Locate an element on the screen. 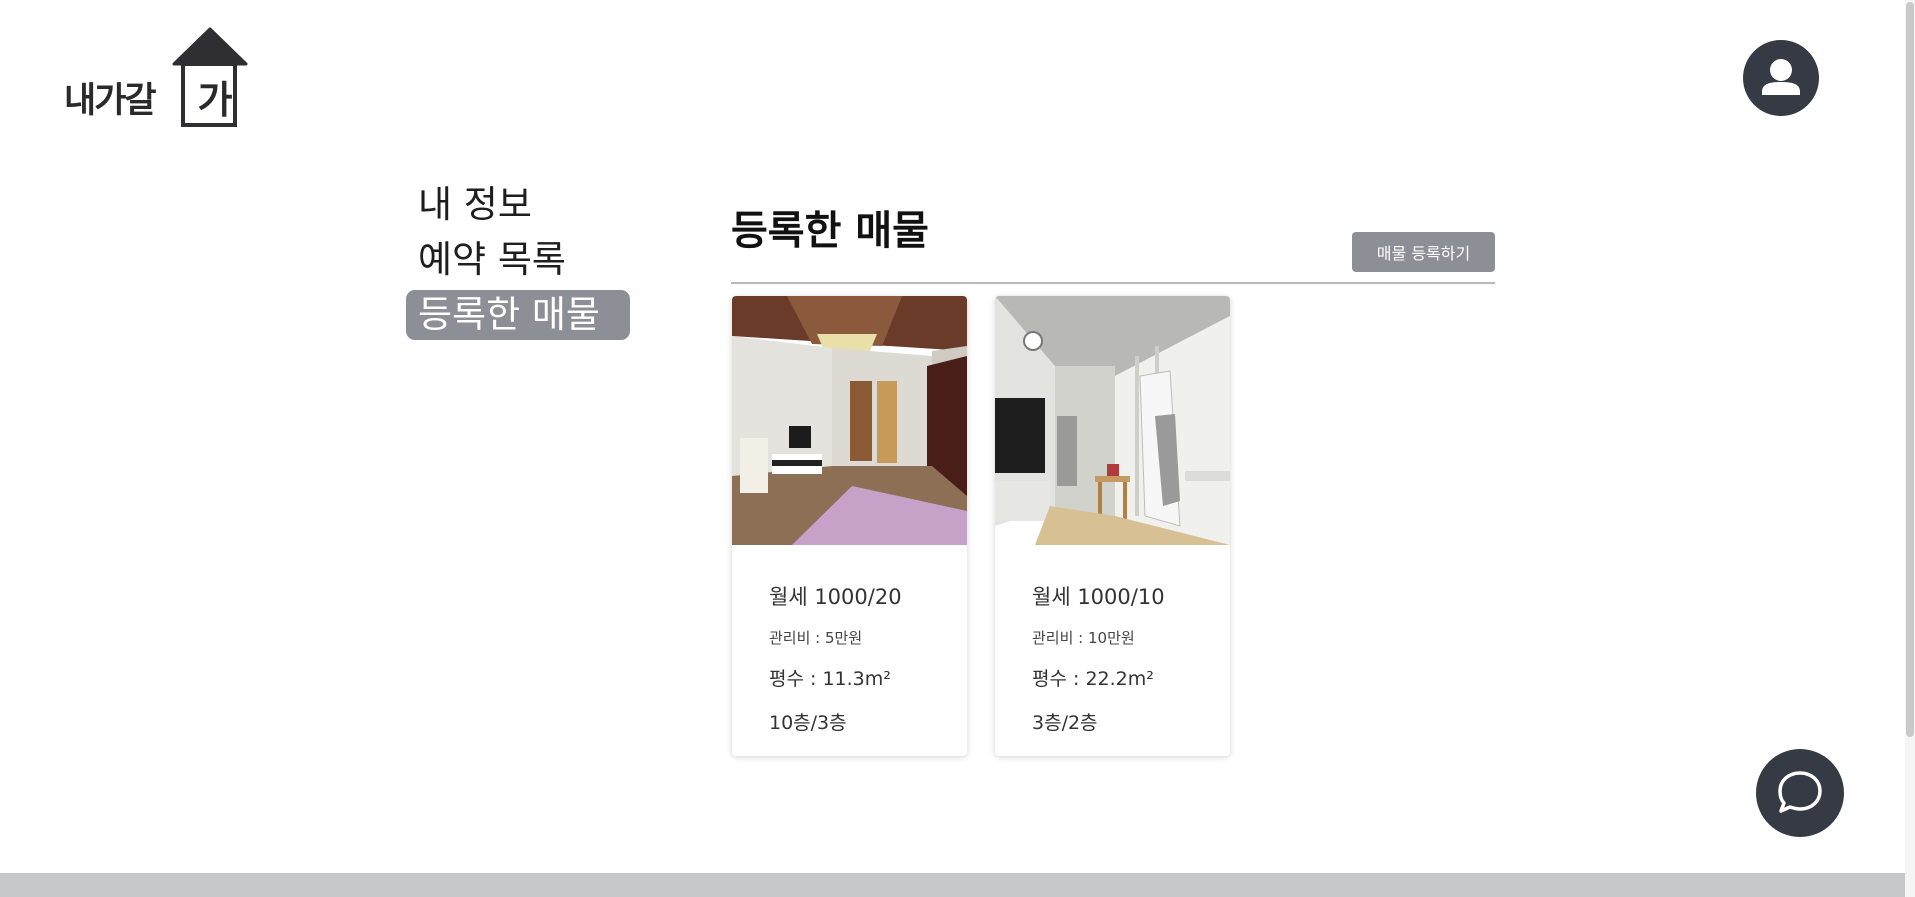 The height and width of the screenshot is (897, 1915). user-icon is located at coordinates (1781, 77).